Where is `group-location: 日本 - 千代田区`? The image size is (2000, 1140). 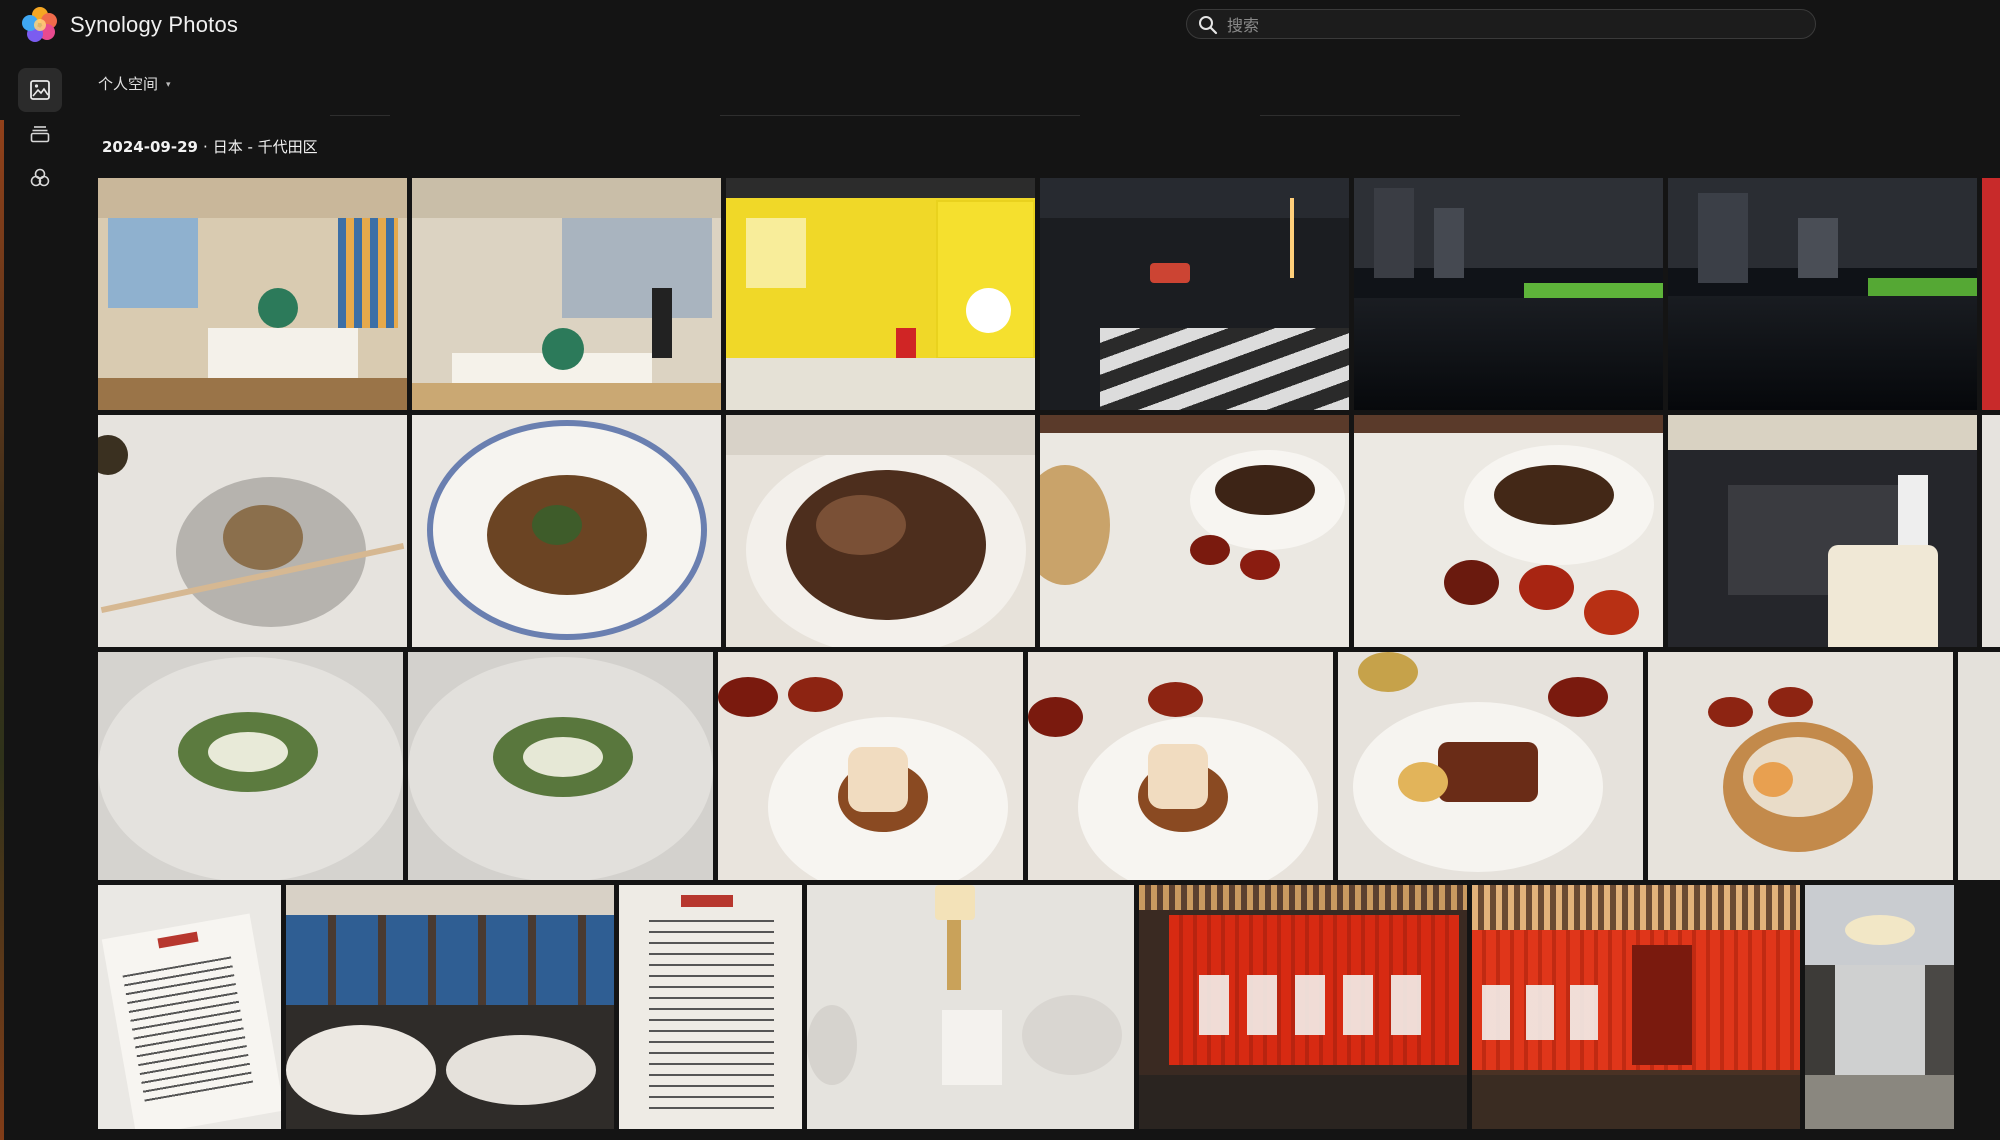 group-location: 日本 - 千代田区 is located at coordinates (265, 147).